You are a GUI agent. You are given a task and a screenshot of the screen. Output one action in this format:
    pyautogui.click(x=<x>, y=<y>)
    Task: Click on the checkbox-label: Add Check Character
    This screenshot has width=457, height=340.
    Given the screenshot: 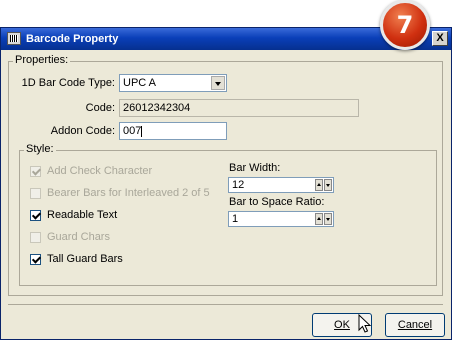 What is the action you would take?
    pyautogui.click(x=100, y=171)
    